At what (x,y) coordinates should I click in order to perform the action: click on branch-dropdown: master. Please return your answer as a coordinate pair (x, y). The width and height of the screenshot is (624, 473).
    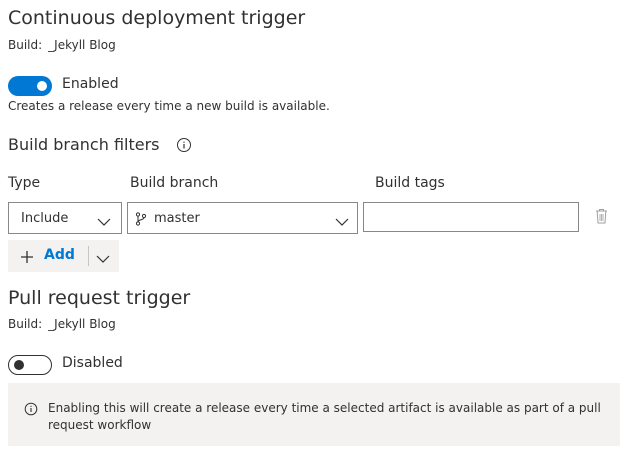
    Looking at the image, I should click on (242, 218).